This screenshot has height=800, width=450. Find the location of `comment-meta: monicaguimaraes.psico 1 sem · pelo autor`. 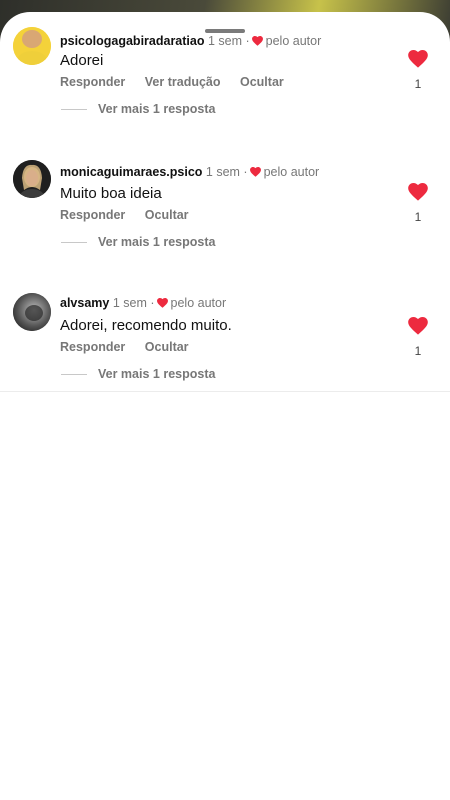

comment-meta: monicaguimaraes.psico 1 sem · pelo autor is located at coordinates (190, 172).